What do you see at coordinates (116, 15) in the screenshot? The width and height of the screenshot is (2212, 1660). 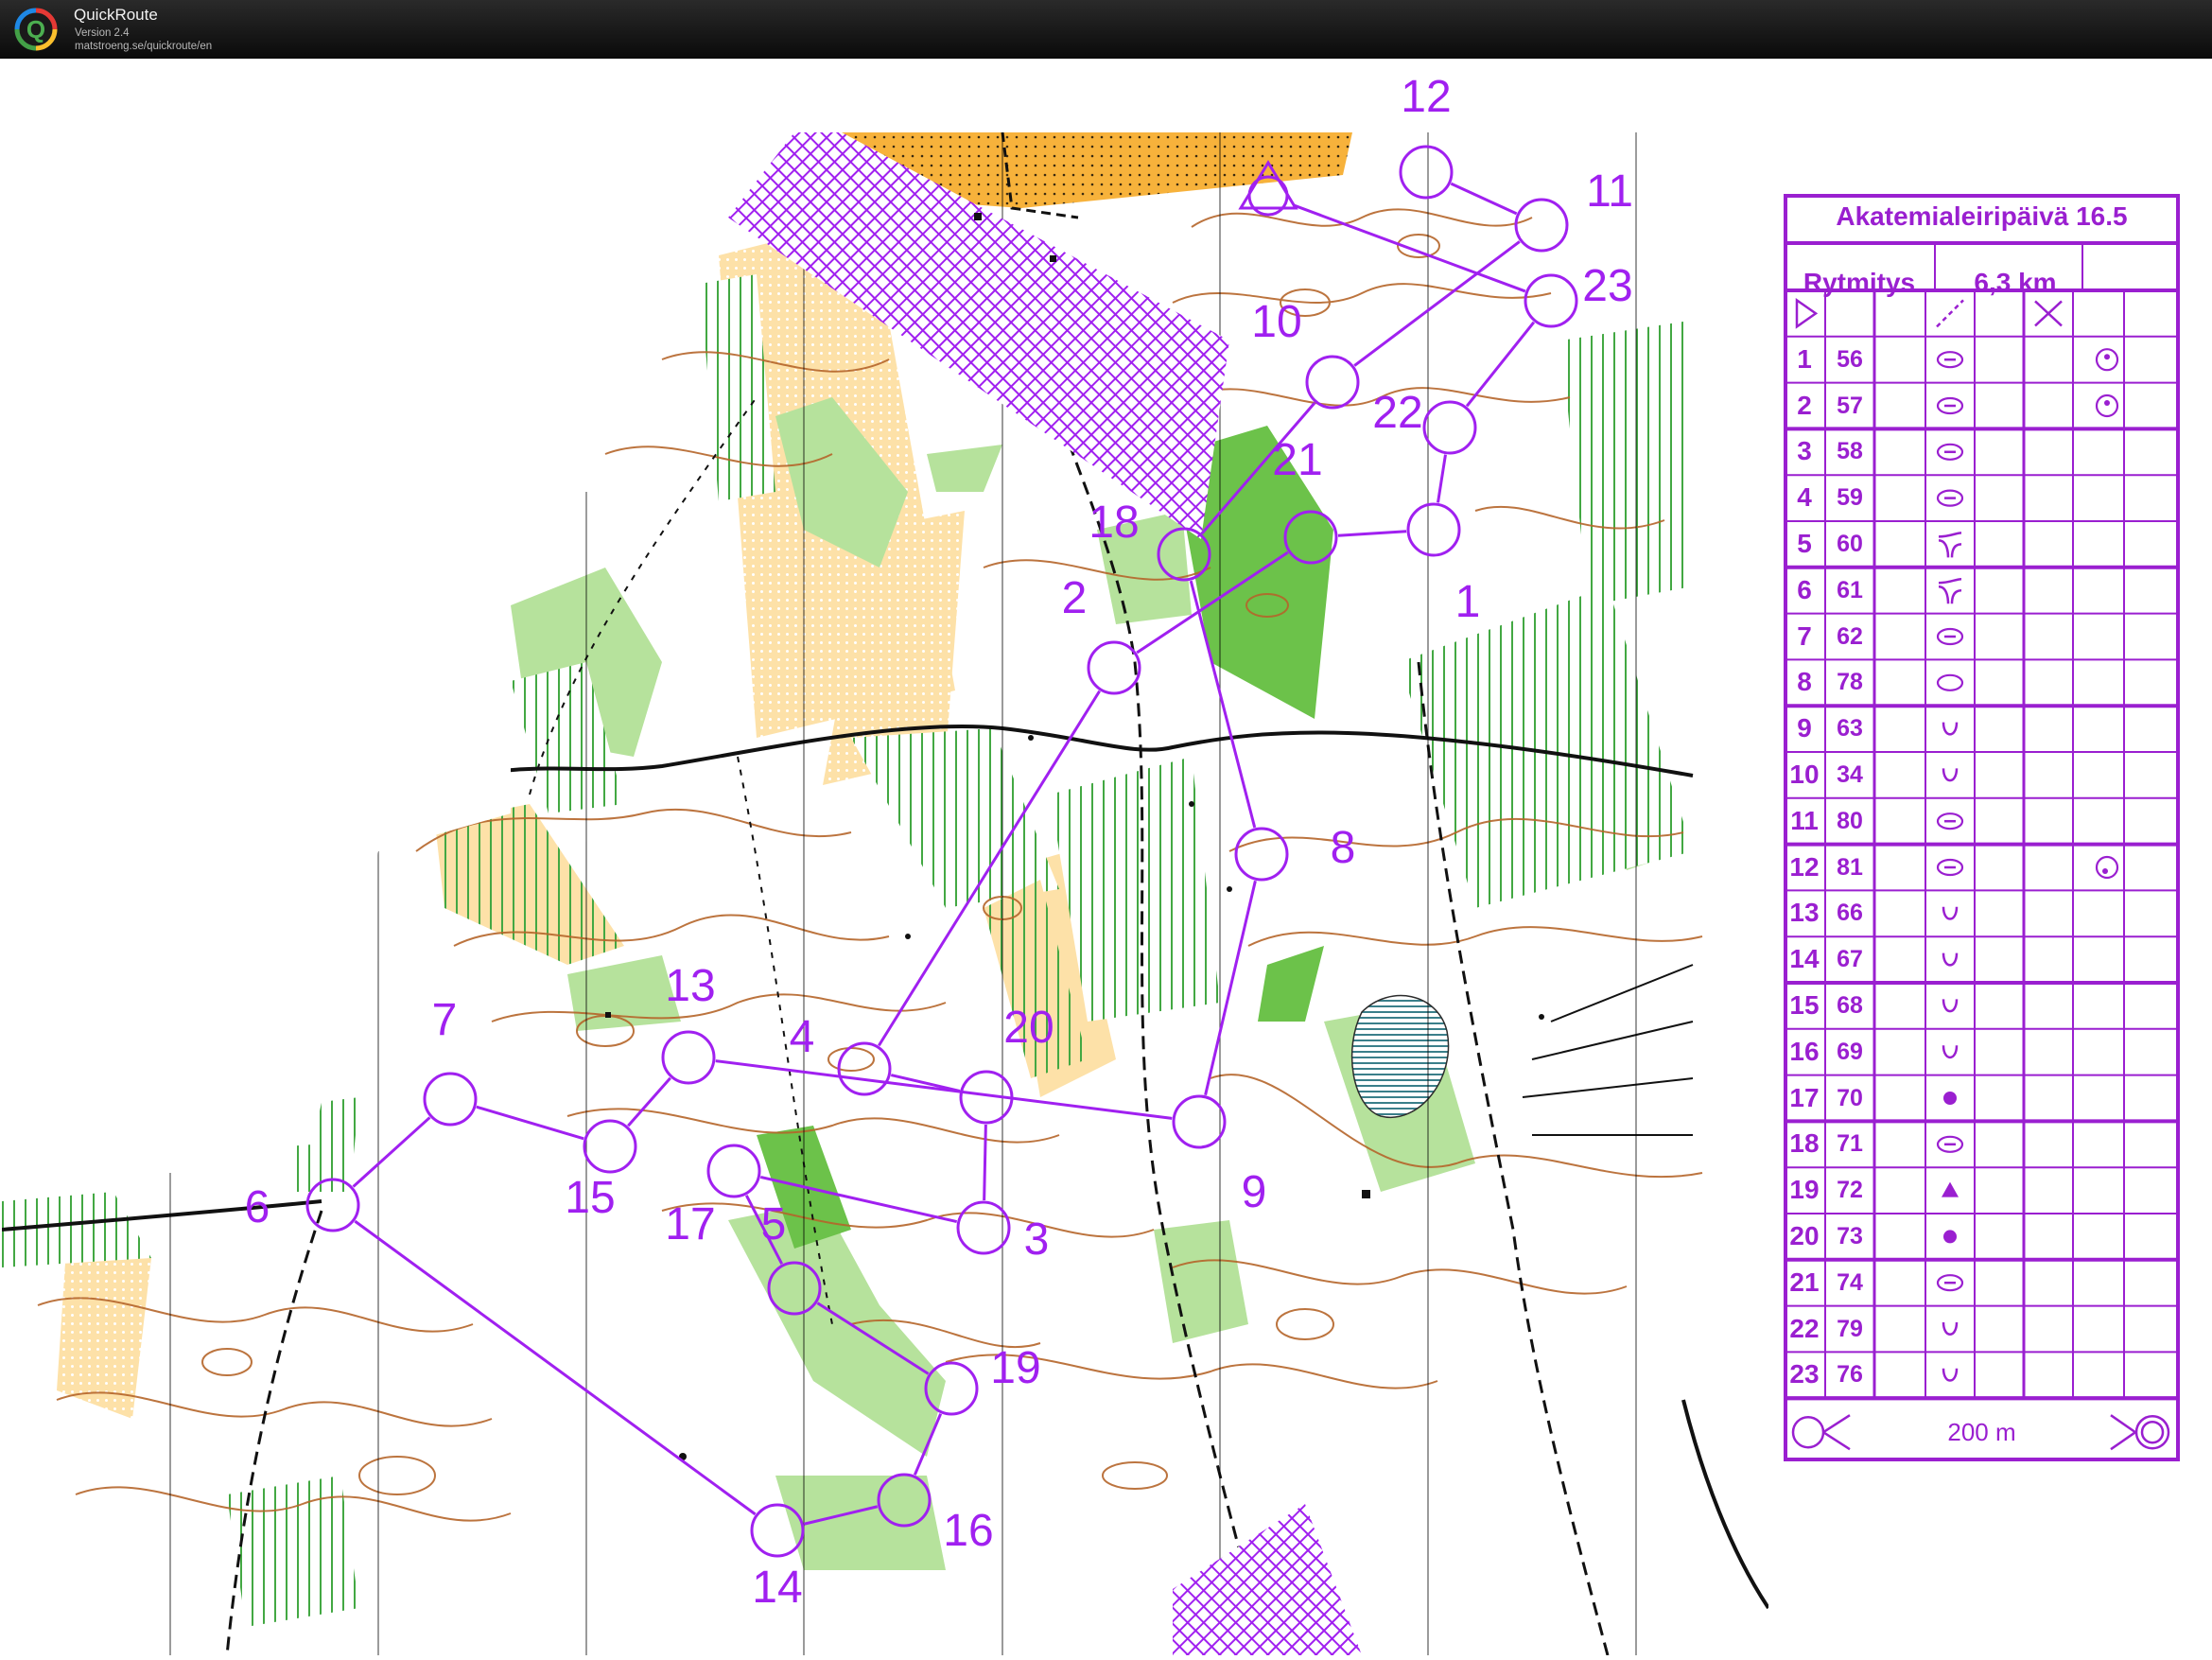 I see `app-name: QuickRoute` at bounding box center [116, 15].